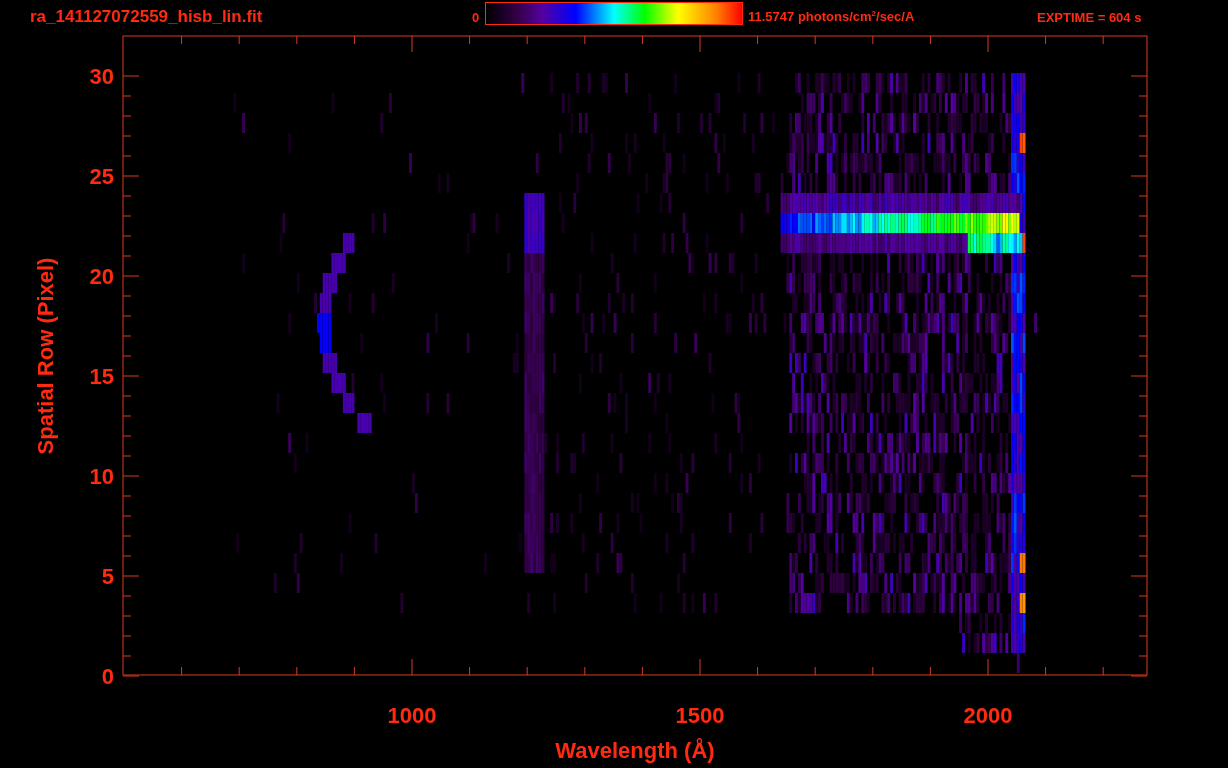 Image resolution: width=1228 pixels, height=768 pixels. Describe the element at coordinates (101, 476) in the screenshot. I see `y-tick-label: 10` at that location.